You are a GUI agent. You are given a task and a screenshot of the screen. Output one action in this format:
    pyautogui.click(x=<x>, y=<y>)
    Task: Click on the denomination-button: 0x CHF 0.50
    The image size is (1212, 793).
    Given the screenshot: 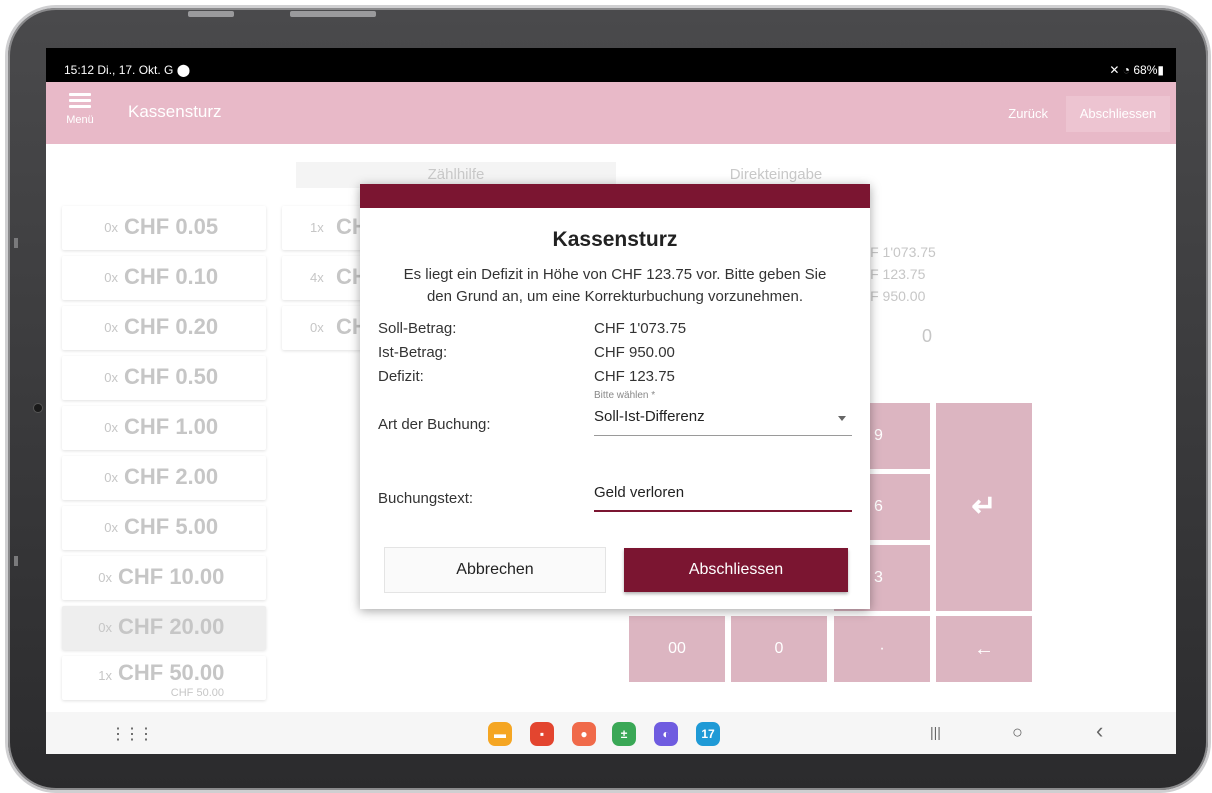 What is the action you would take?
    pyautogui.click(x=164, y=378)
    